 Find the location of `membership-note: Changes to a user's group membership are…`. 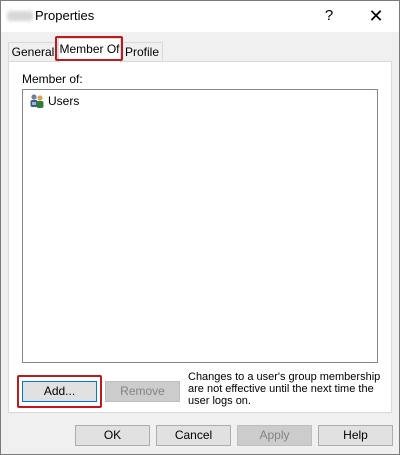

membership-note: Changes to a user's group membership are… is located at coordinates (284, 389).